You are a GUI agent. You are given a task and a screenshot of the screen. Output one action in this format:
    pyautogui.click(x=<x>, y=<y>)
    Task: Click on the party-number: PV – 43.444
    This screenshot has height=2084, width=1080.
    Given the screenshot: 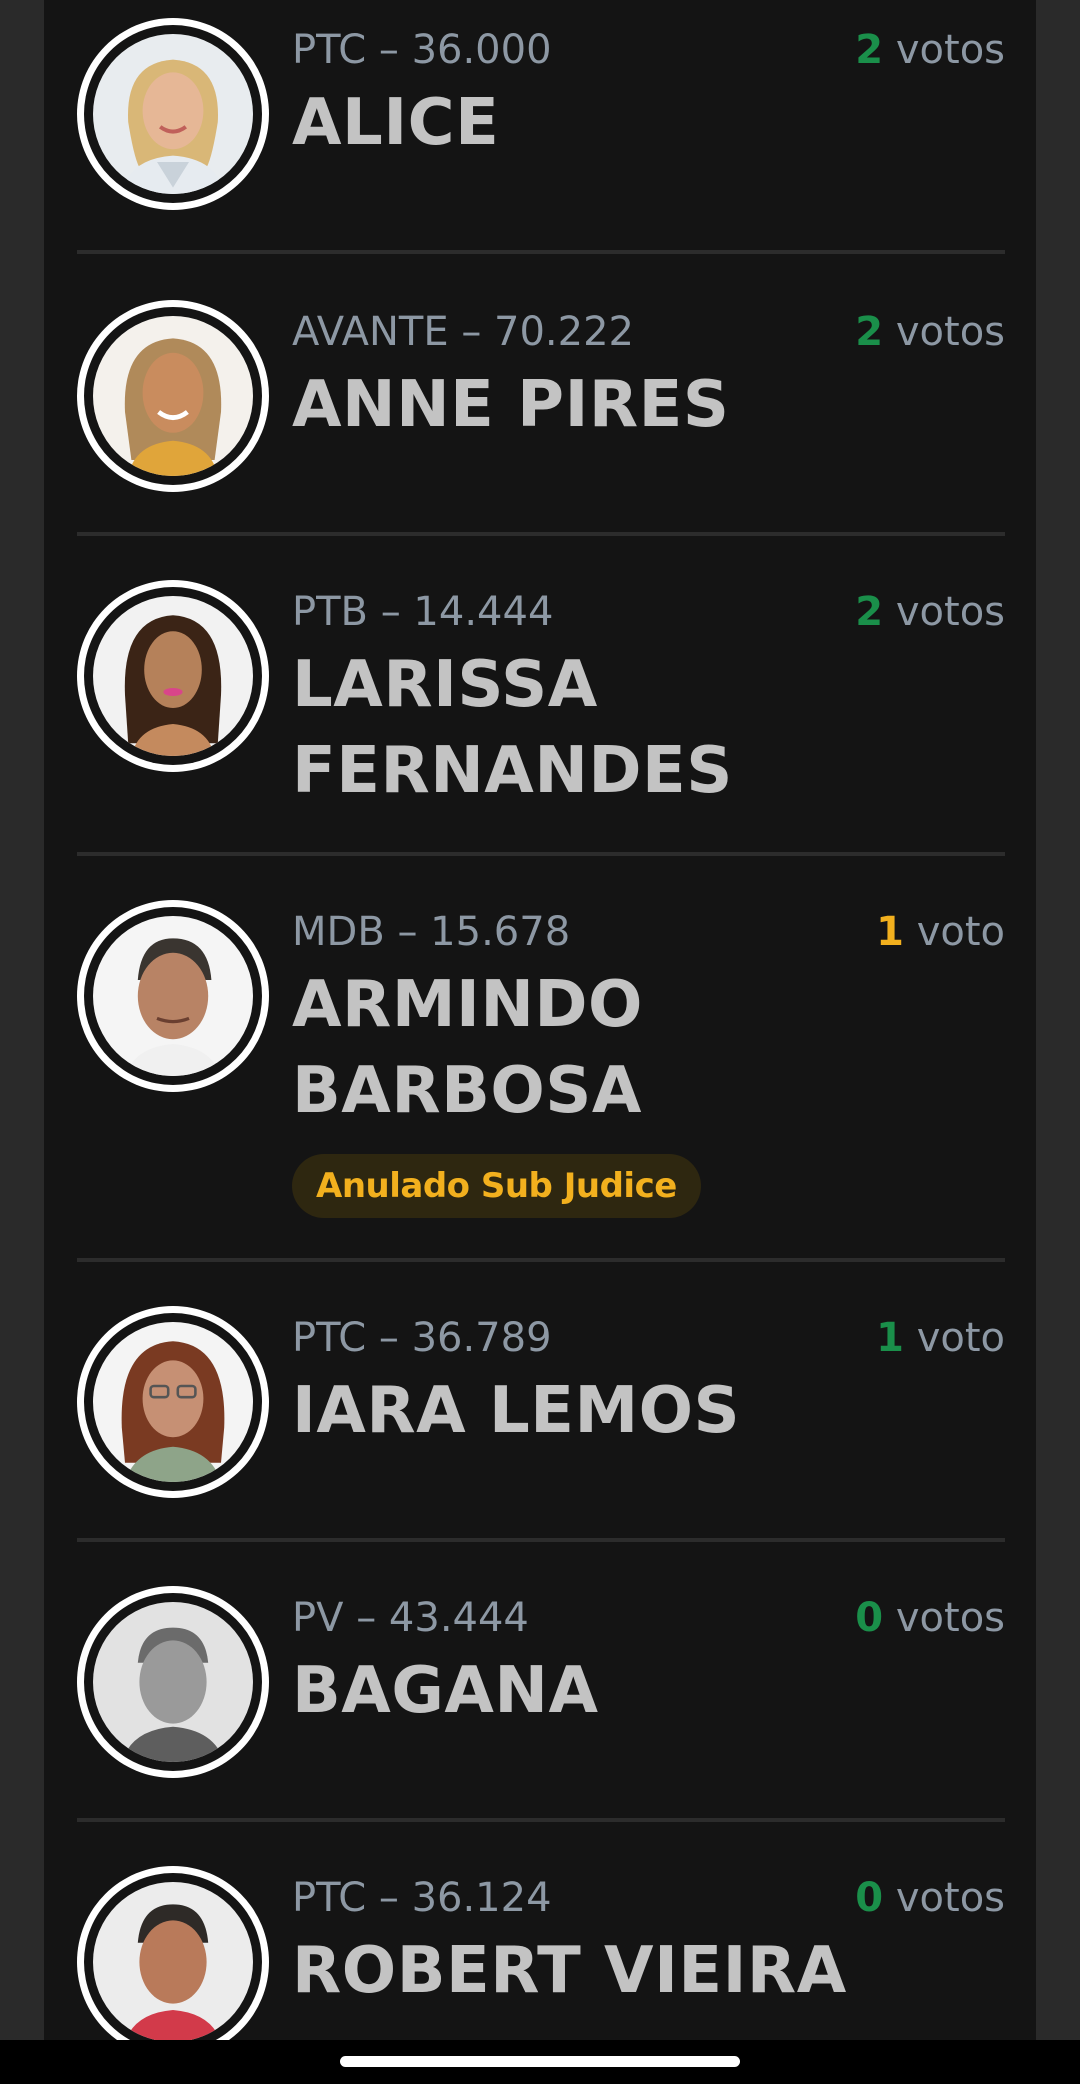 What is the action you would take?
    pyautogui.click(x=410, y=1618)
    